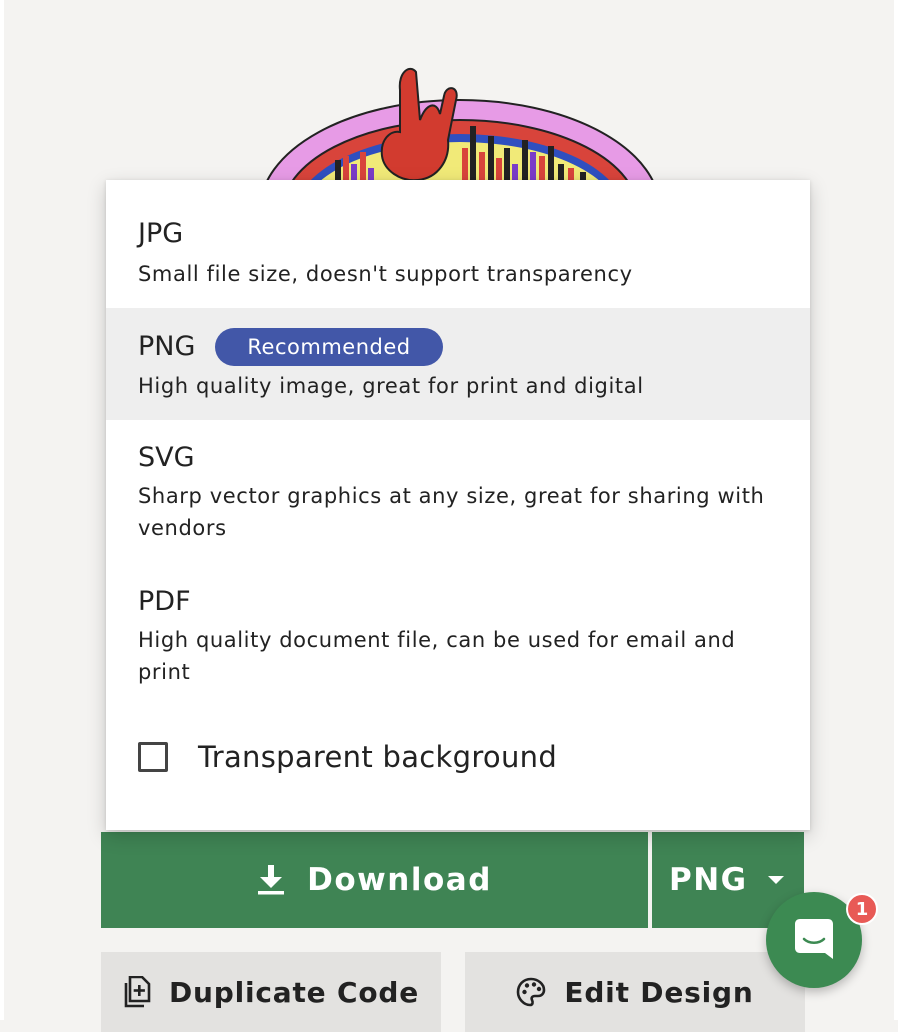 Image resolution: width=898 pixels, height=1032 pixels. Describe the element at coordinates (814, 940) in the screenshot. I see `chat-icon` at that location.